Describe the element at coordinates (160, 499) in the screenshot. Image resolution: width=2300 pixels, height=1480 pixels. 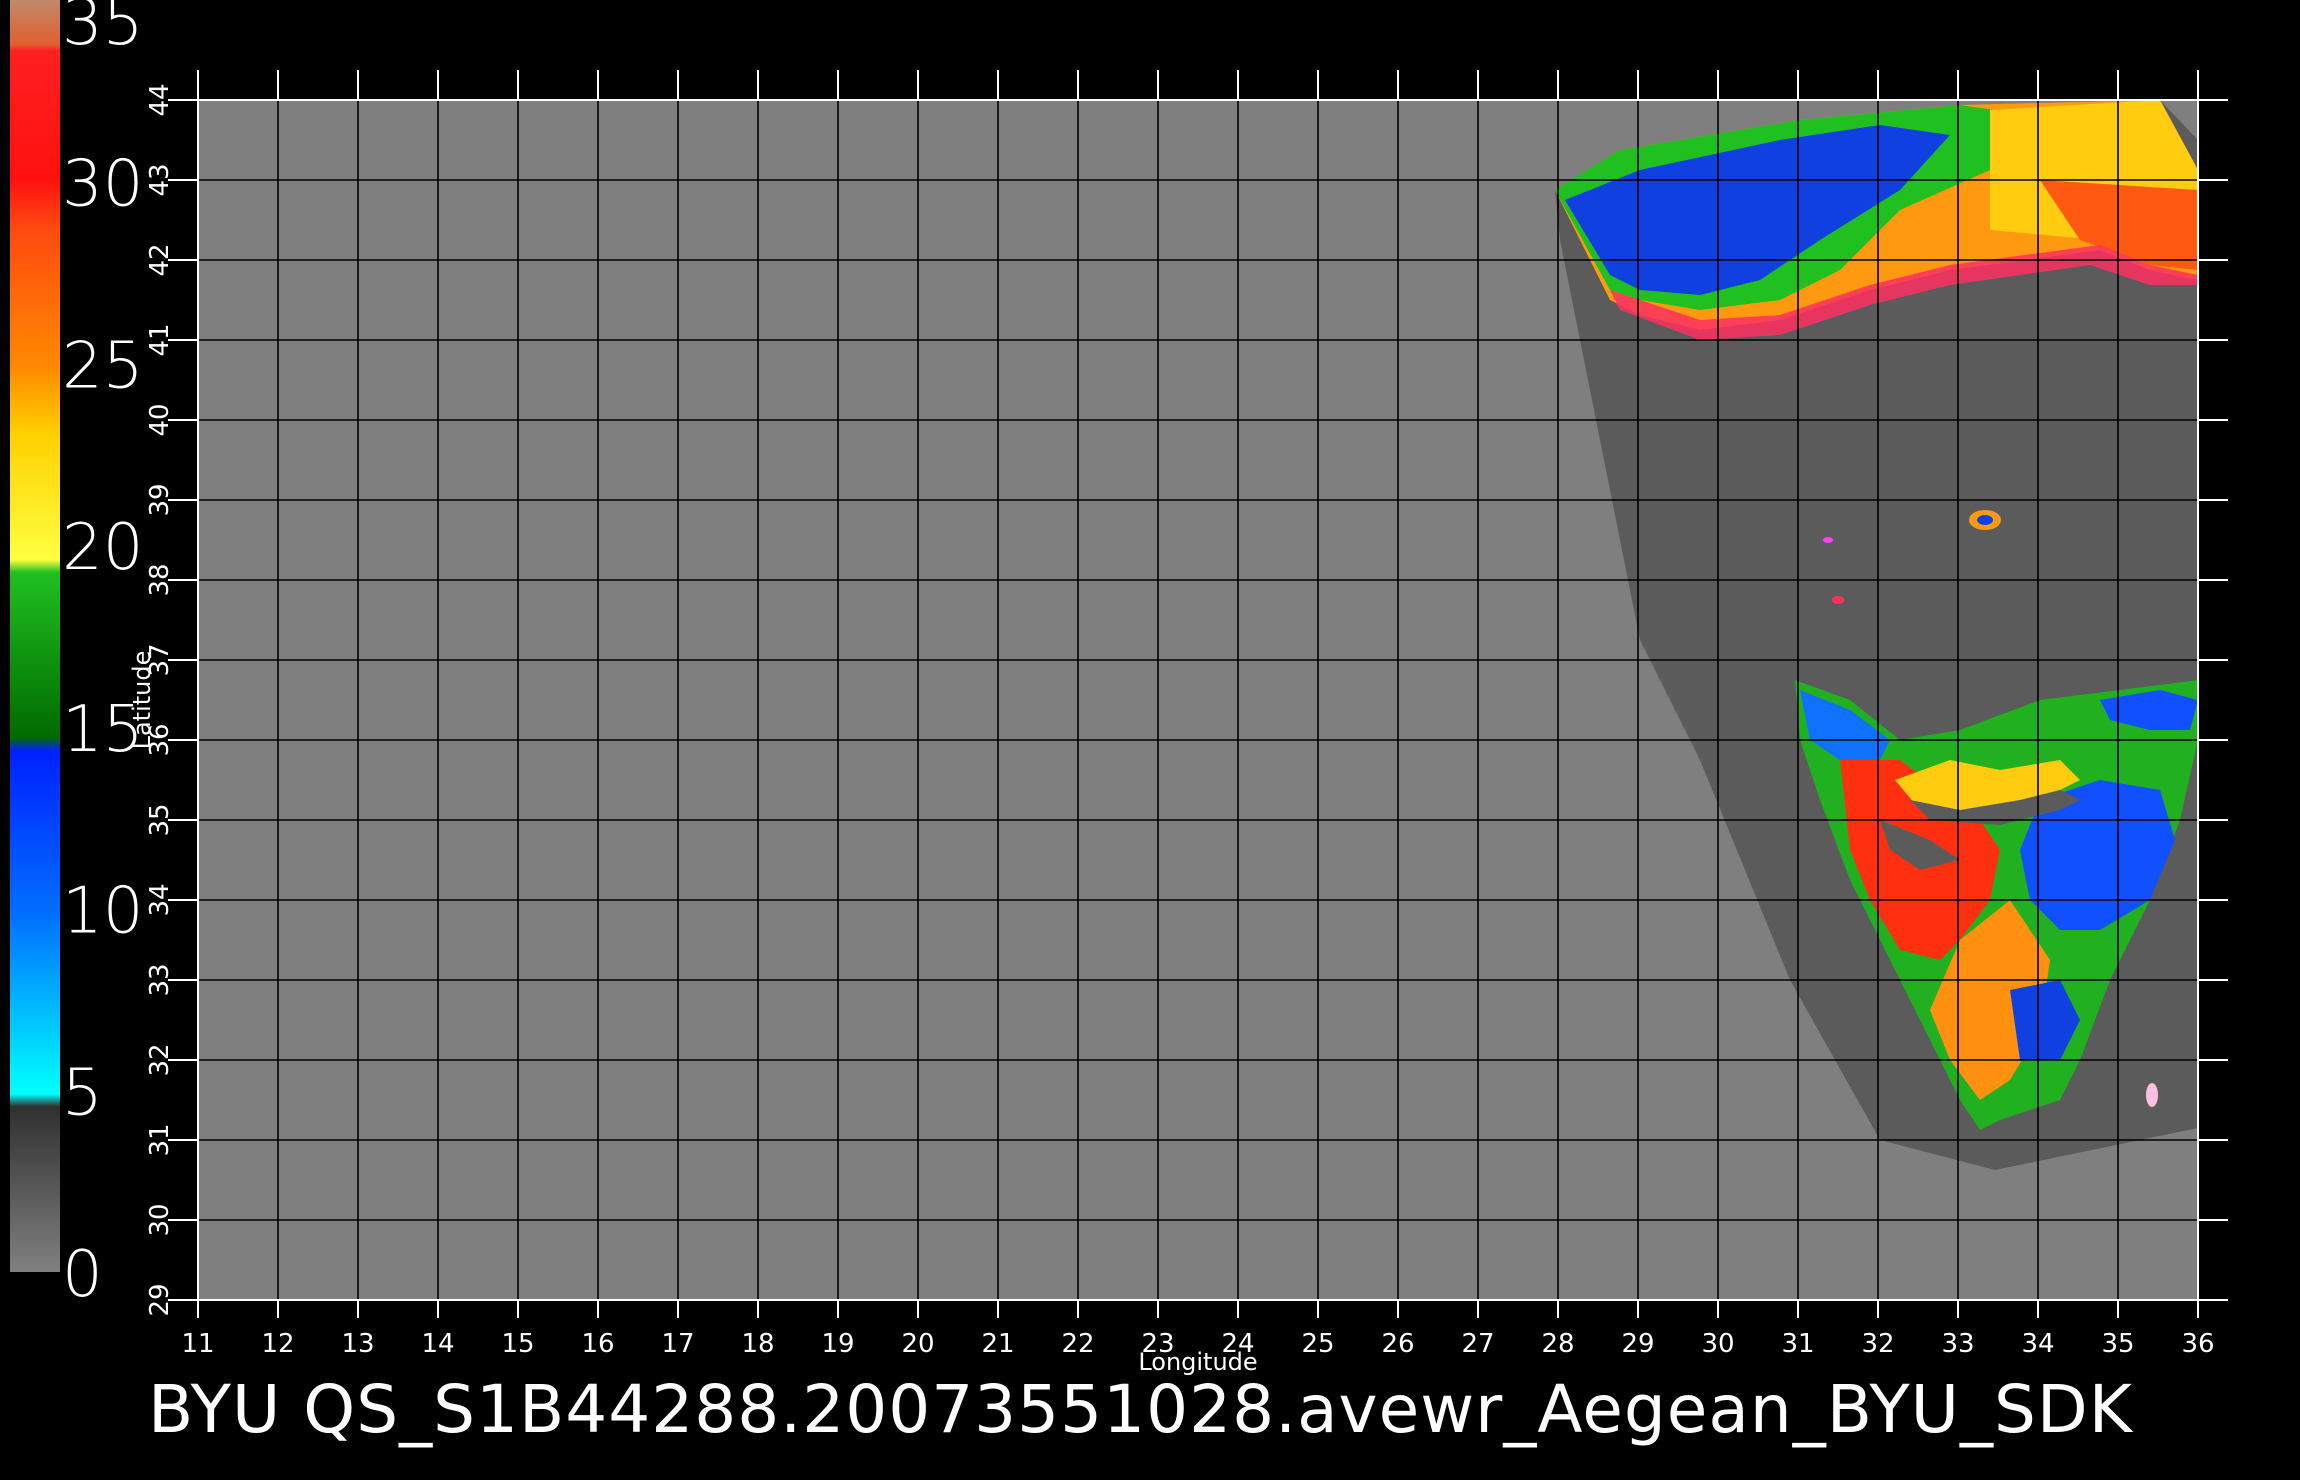
I see `latitude-tick-label: 39` at that location.